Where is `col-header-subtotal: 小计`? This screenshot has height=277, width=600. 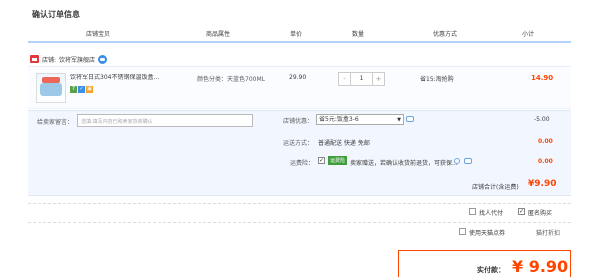
col-header-subtotal: 小计 is located at coordinates (528, 34).